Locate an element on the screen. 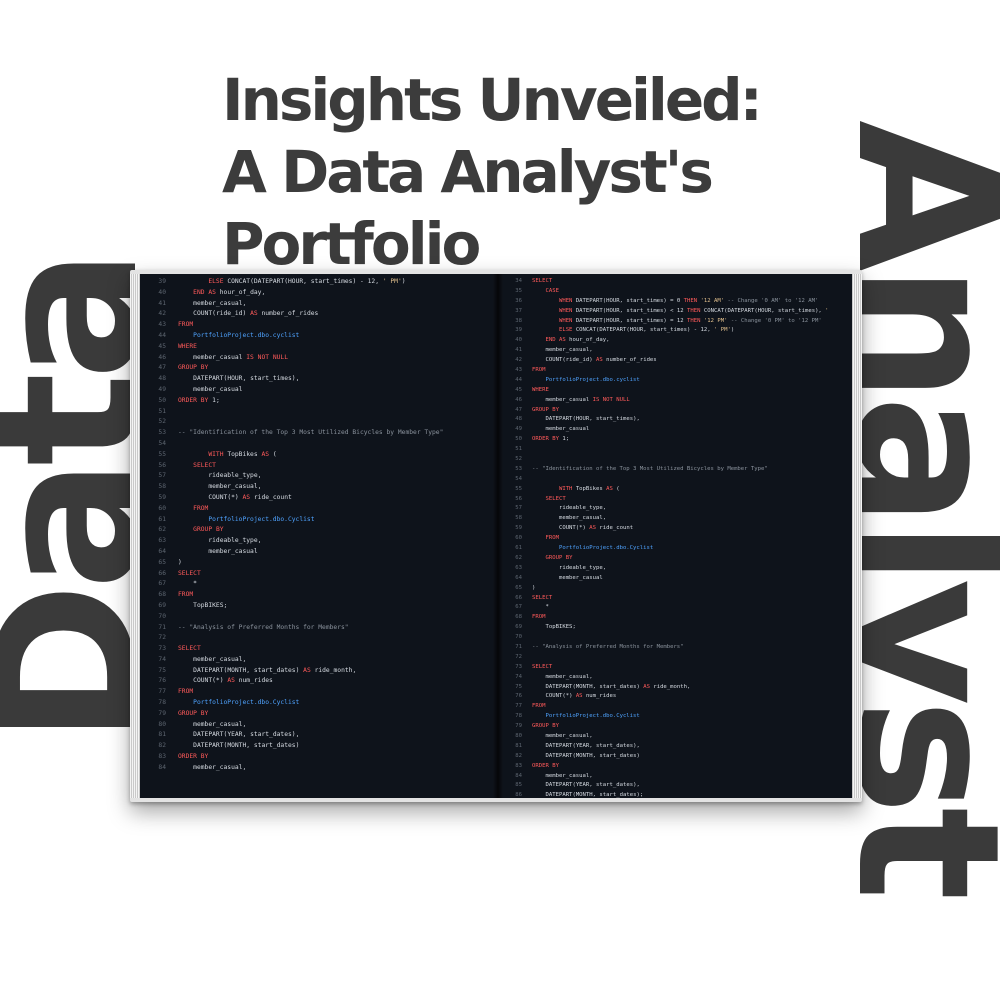  left-code-line: 78 PortfolioProject.dbo.Cyclist is located at coordinates (319, 703).